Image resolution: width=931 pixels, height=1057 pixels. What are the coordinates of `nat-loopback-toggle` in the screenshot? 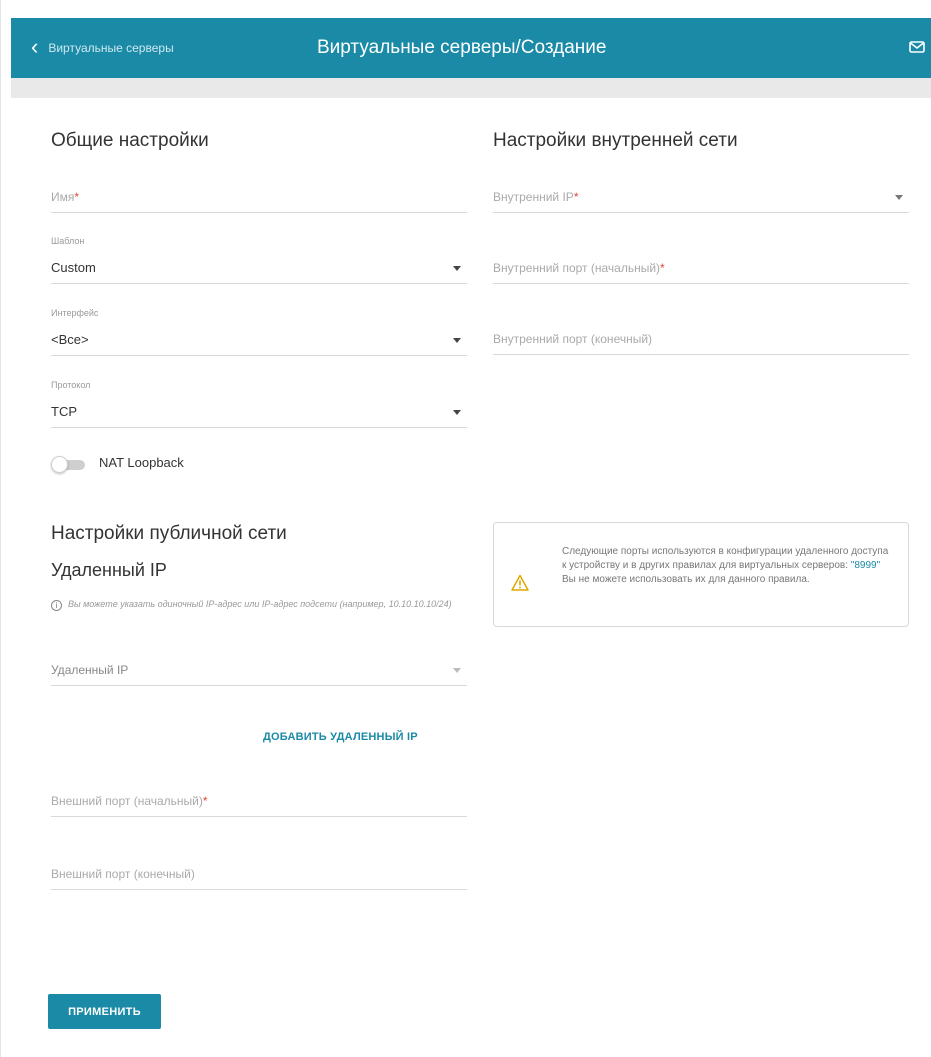 It's located at (69, 464).